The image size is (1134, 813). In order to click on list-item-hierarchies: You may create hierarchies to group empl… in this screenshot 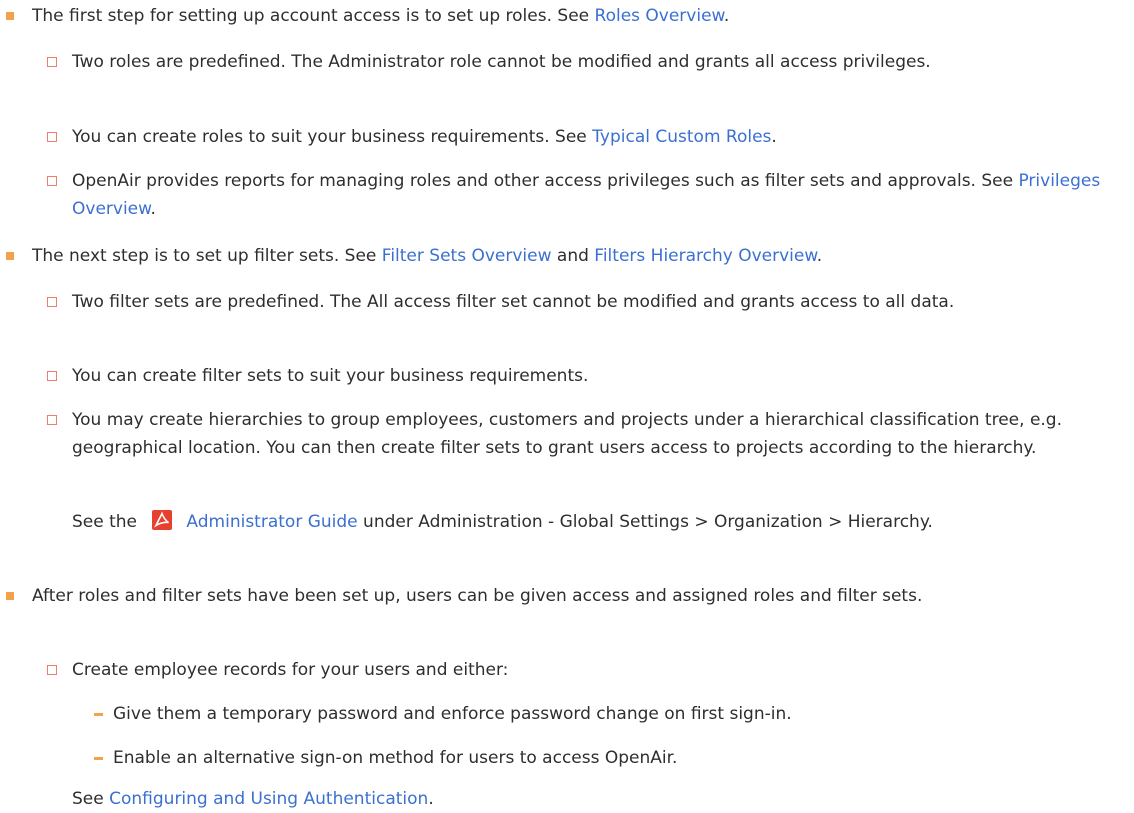, I will do `click(582, 434)`.